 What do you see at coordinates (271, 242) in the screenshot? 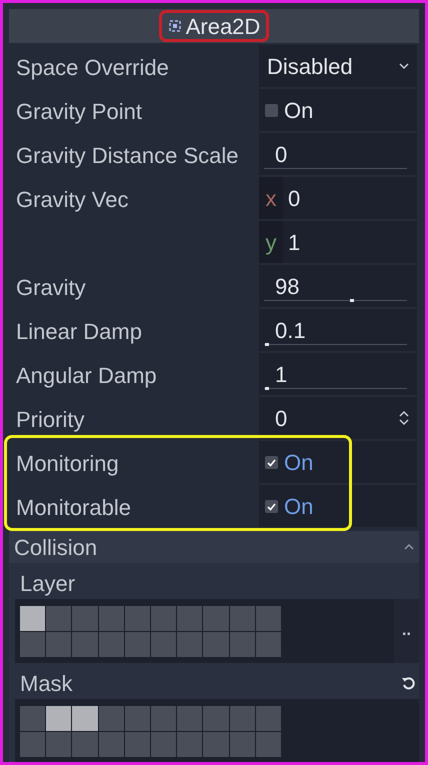
I see `axis-label: y` at bounding box center [271, 242].